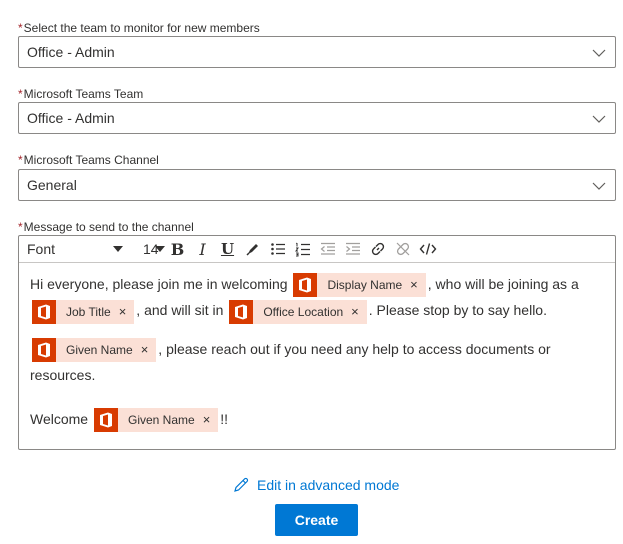  I want to click on teams-team-label: *Microsoft Teams Team, so click(81, 94).